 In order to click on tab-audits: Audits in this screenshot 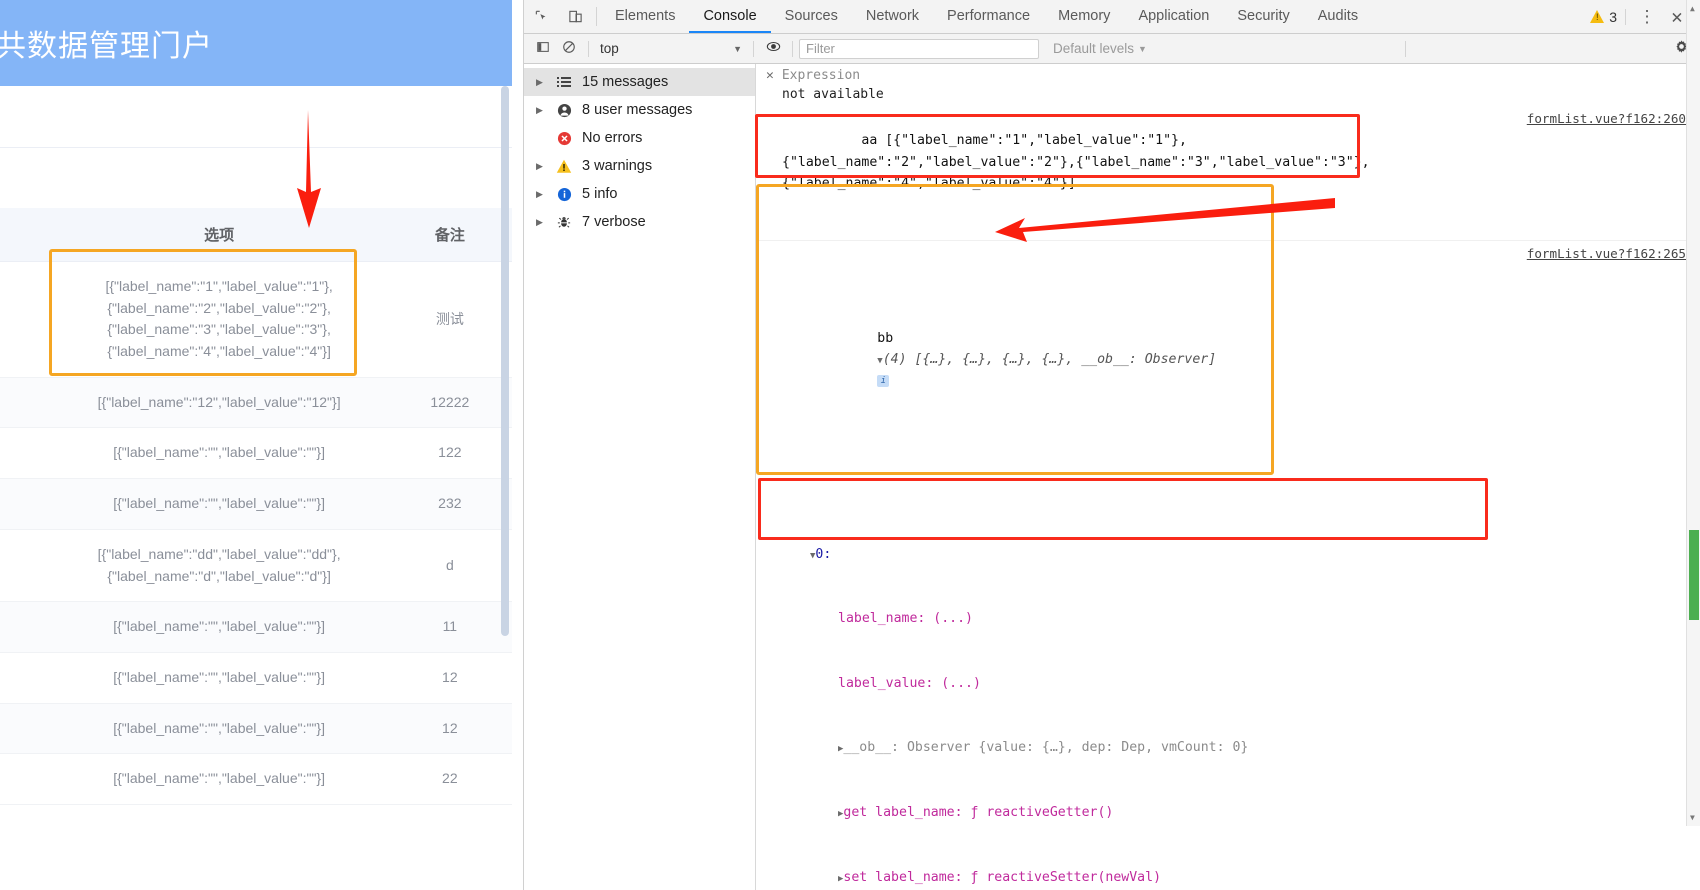, I will do `click(1338, 16)`.